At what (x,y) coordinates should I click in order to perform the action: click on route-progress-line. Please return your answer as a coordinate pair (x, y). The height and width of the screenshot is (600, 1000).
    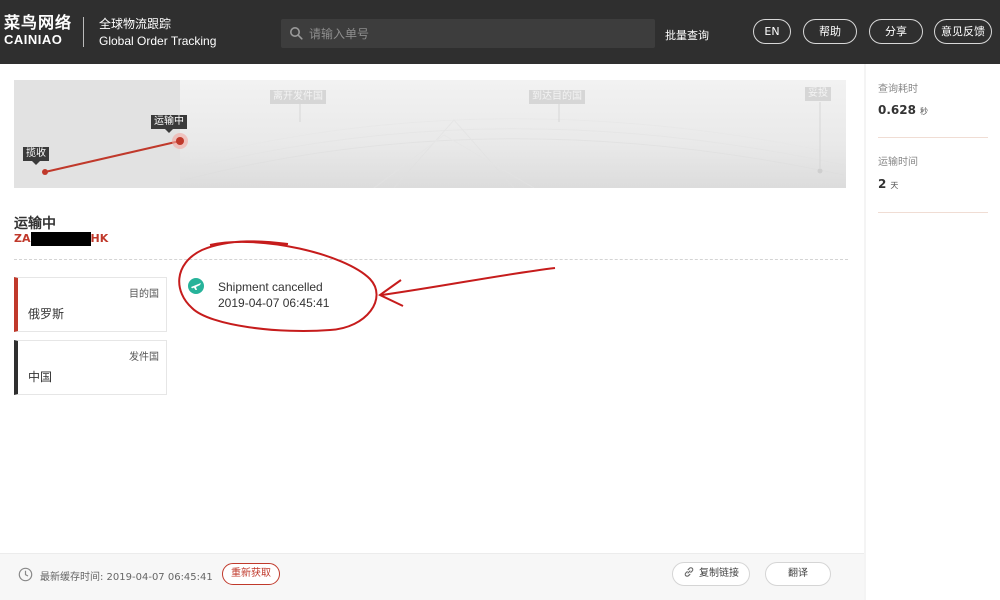
    Looking at the image, I should click on (112, 156).